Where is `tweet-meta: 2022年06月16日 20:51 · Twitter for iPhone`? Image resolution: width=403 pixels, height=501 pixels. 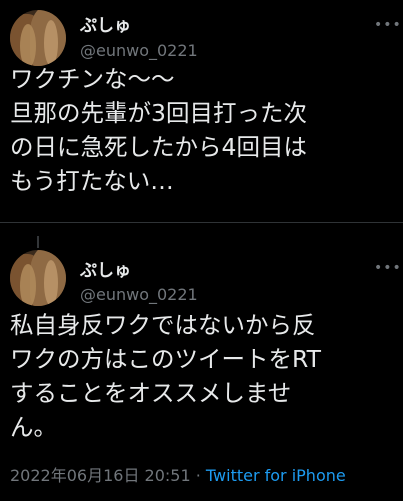 tweet-meta: 2022年06月16日 20:51 · Twitter for iPhone is located at coordinates (178, 474).